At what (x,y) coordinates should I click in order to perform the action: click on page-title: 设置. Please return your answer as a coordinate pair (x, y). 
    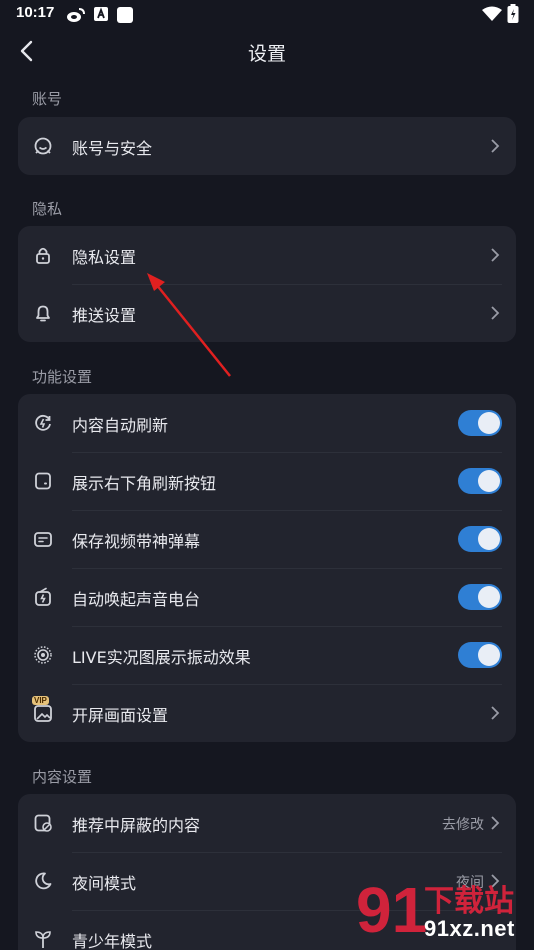
    Looking at the image, I should click on (266, 54).